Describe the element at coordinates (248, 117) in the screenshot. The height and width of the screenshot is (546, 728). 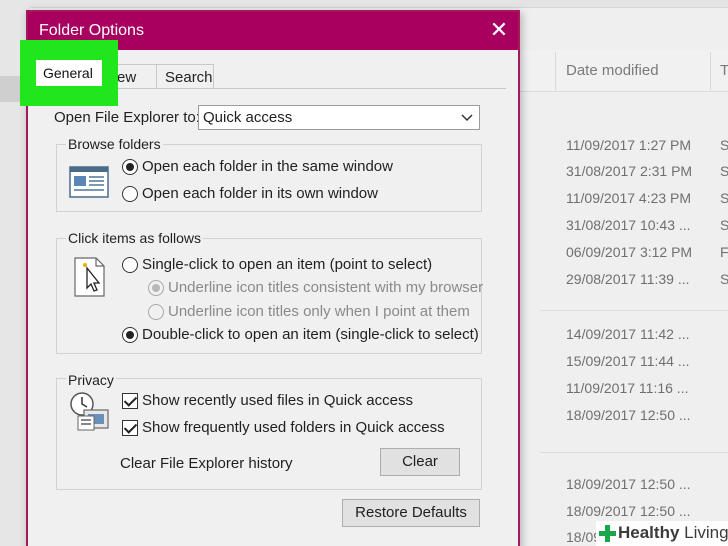
I see `open-explorer-value: Quick access` at that location.